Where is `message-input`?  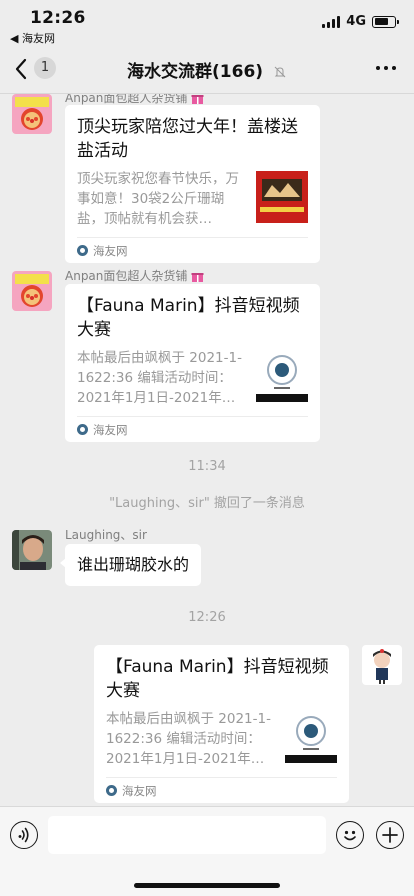
message-input is located at coordinates (187, 835).